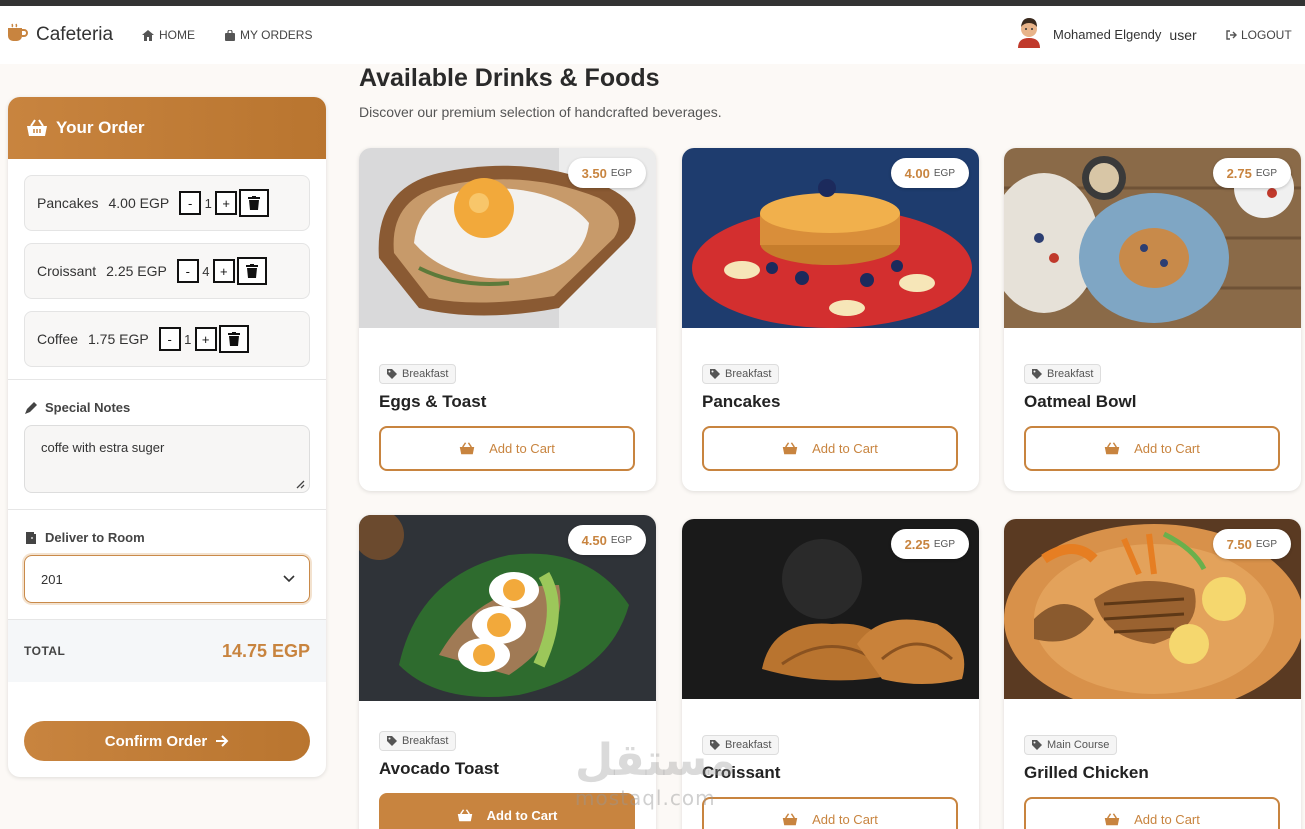  I want to click on user-role: user, so click(1183, 34).